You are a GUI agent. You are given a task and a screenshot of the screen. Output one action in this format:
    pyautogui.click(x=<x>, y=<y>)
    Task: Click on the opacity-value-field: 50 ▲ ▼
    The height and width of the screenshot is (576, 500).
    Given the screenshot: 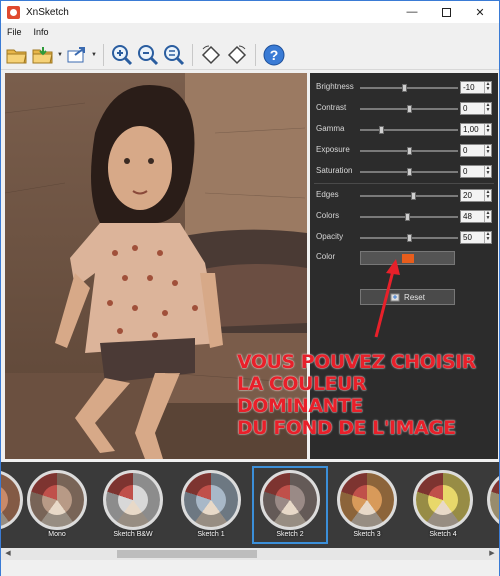 What is the action you would take?
    pyautogui.click(x=476, y=237)
    